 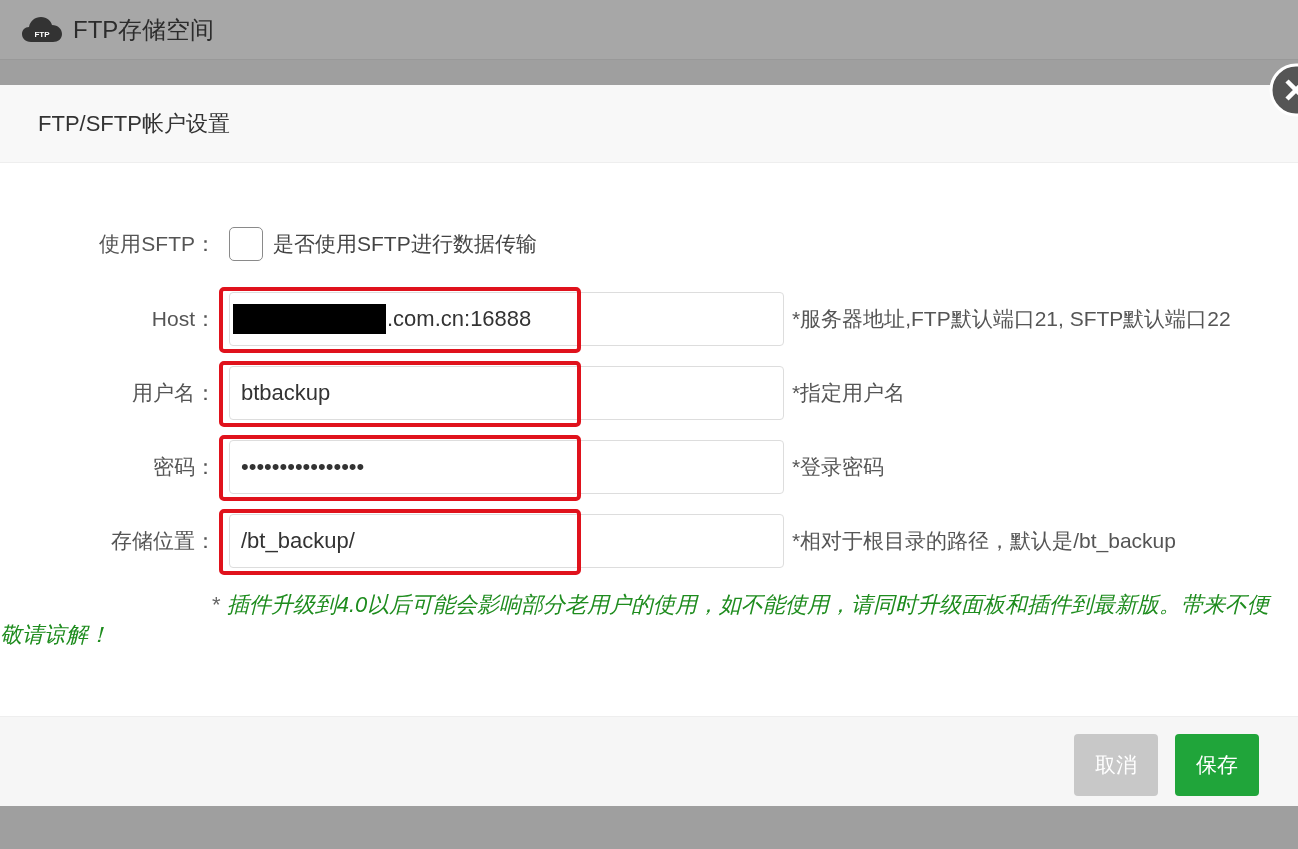 What do you see at coordinates (838, 467) in the screenshot?
I see `field-hint: *登录密码` at bounding box center [838, 467].